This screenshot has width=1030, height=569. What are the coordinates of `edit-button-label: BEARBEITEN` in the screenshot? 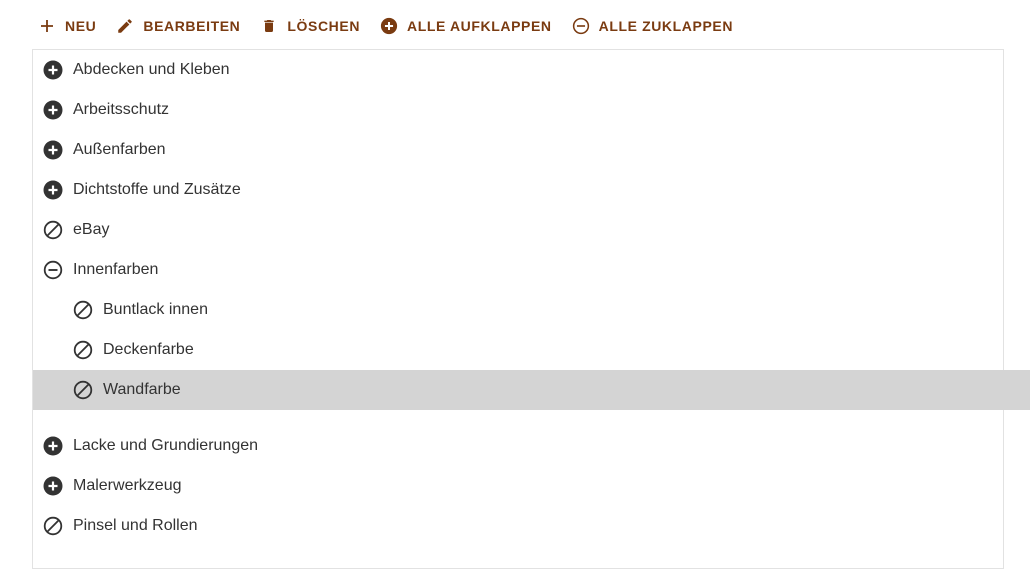 It's located at (192, 26).